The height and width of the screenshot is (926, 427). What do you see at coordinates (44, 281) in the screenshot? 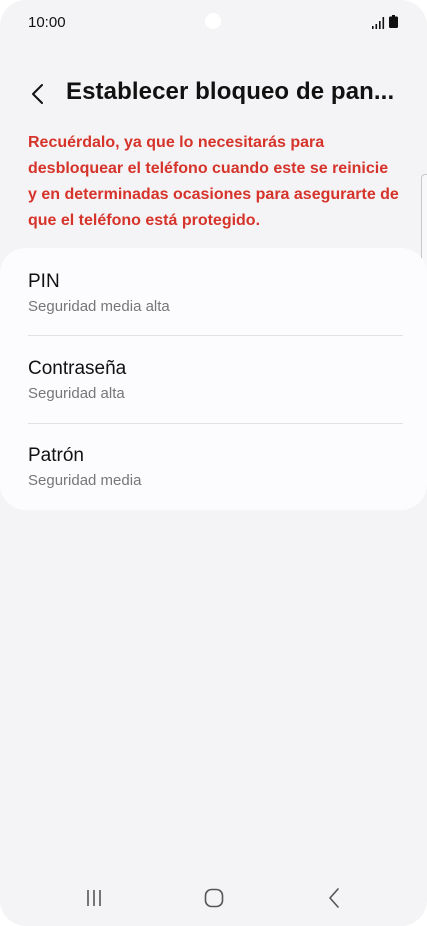
I see `option-title: PIN` at bounding box center [44, 281].